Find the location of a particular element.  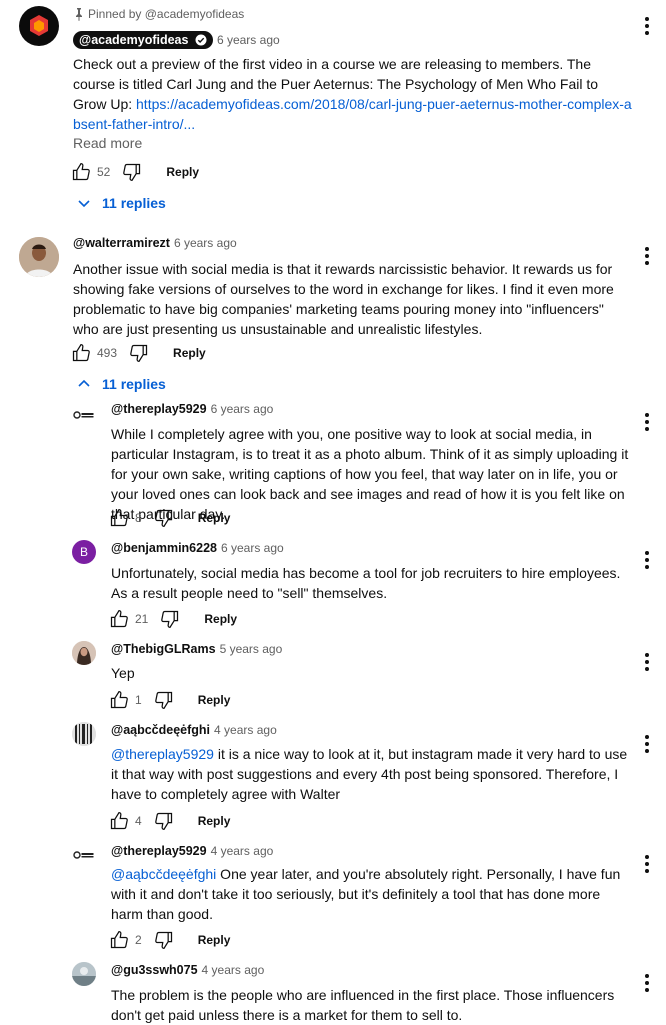

reply-header: @aąbcčdeęėfghi 4 years ago is located at coordinates (194, 730).